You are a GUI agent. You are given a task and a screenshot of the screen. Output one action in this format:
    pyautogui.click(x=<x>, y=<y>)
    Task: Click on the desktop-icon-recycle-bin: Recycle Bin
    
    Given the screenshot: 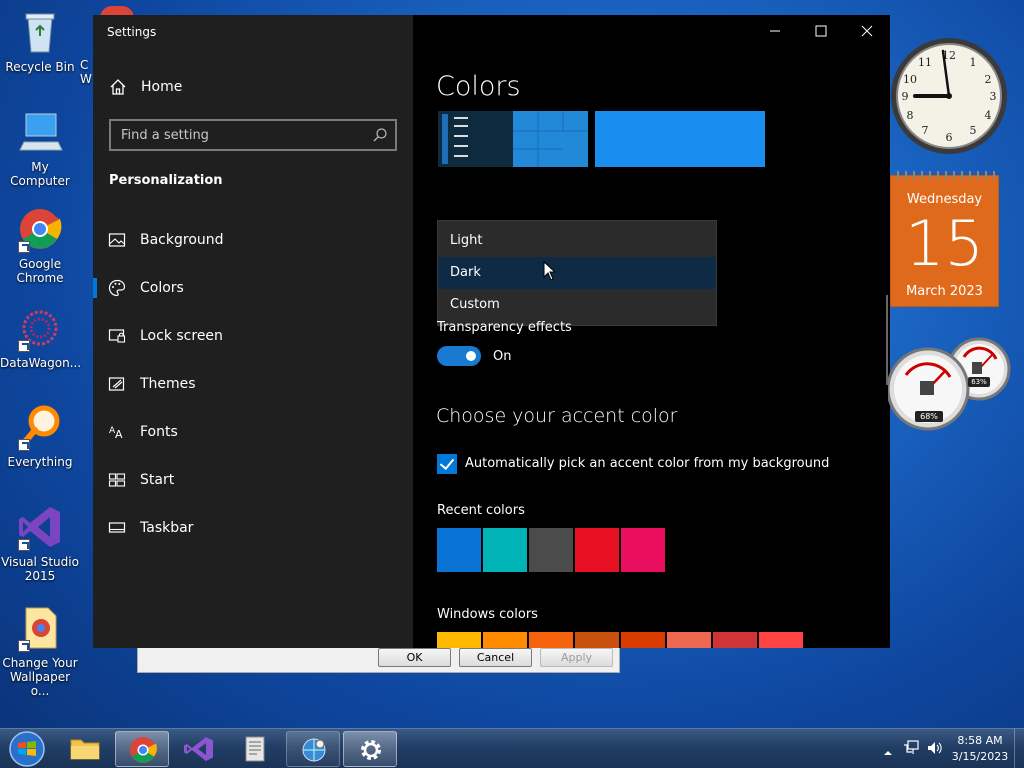 What is the action you would take?
    pyautogui.click(x=40, y=41)
    